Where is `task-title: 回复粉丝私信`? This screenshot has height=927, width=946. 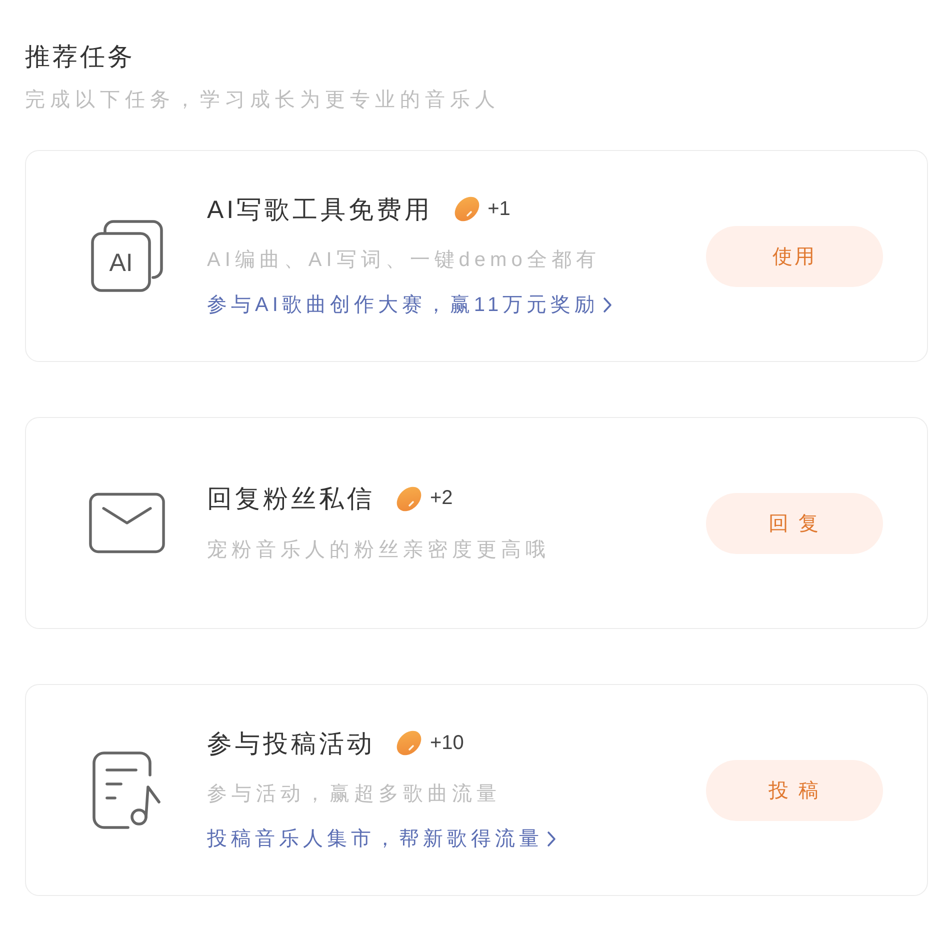
task-title: 回复粉丝私信 is located at coordinates (291, 499).